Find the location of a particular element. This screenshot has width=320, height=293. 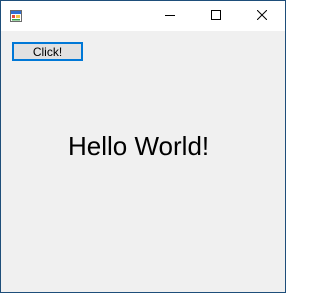

minimize-button is located at coordinates (170, 16).